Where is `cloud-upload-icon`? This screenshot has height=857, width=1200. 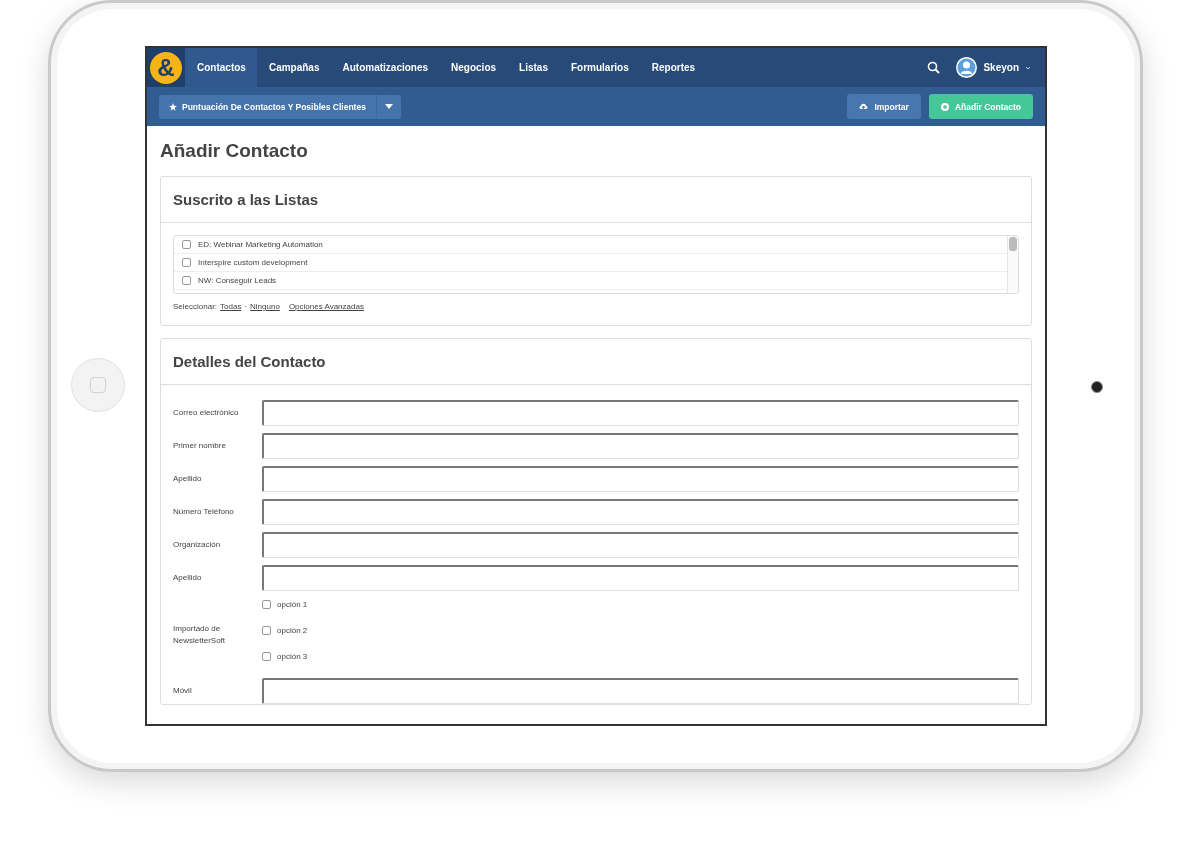
cloud-upload-icon is located at coordinates (864, 106).